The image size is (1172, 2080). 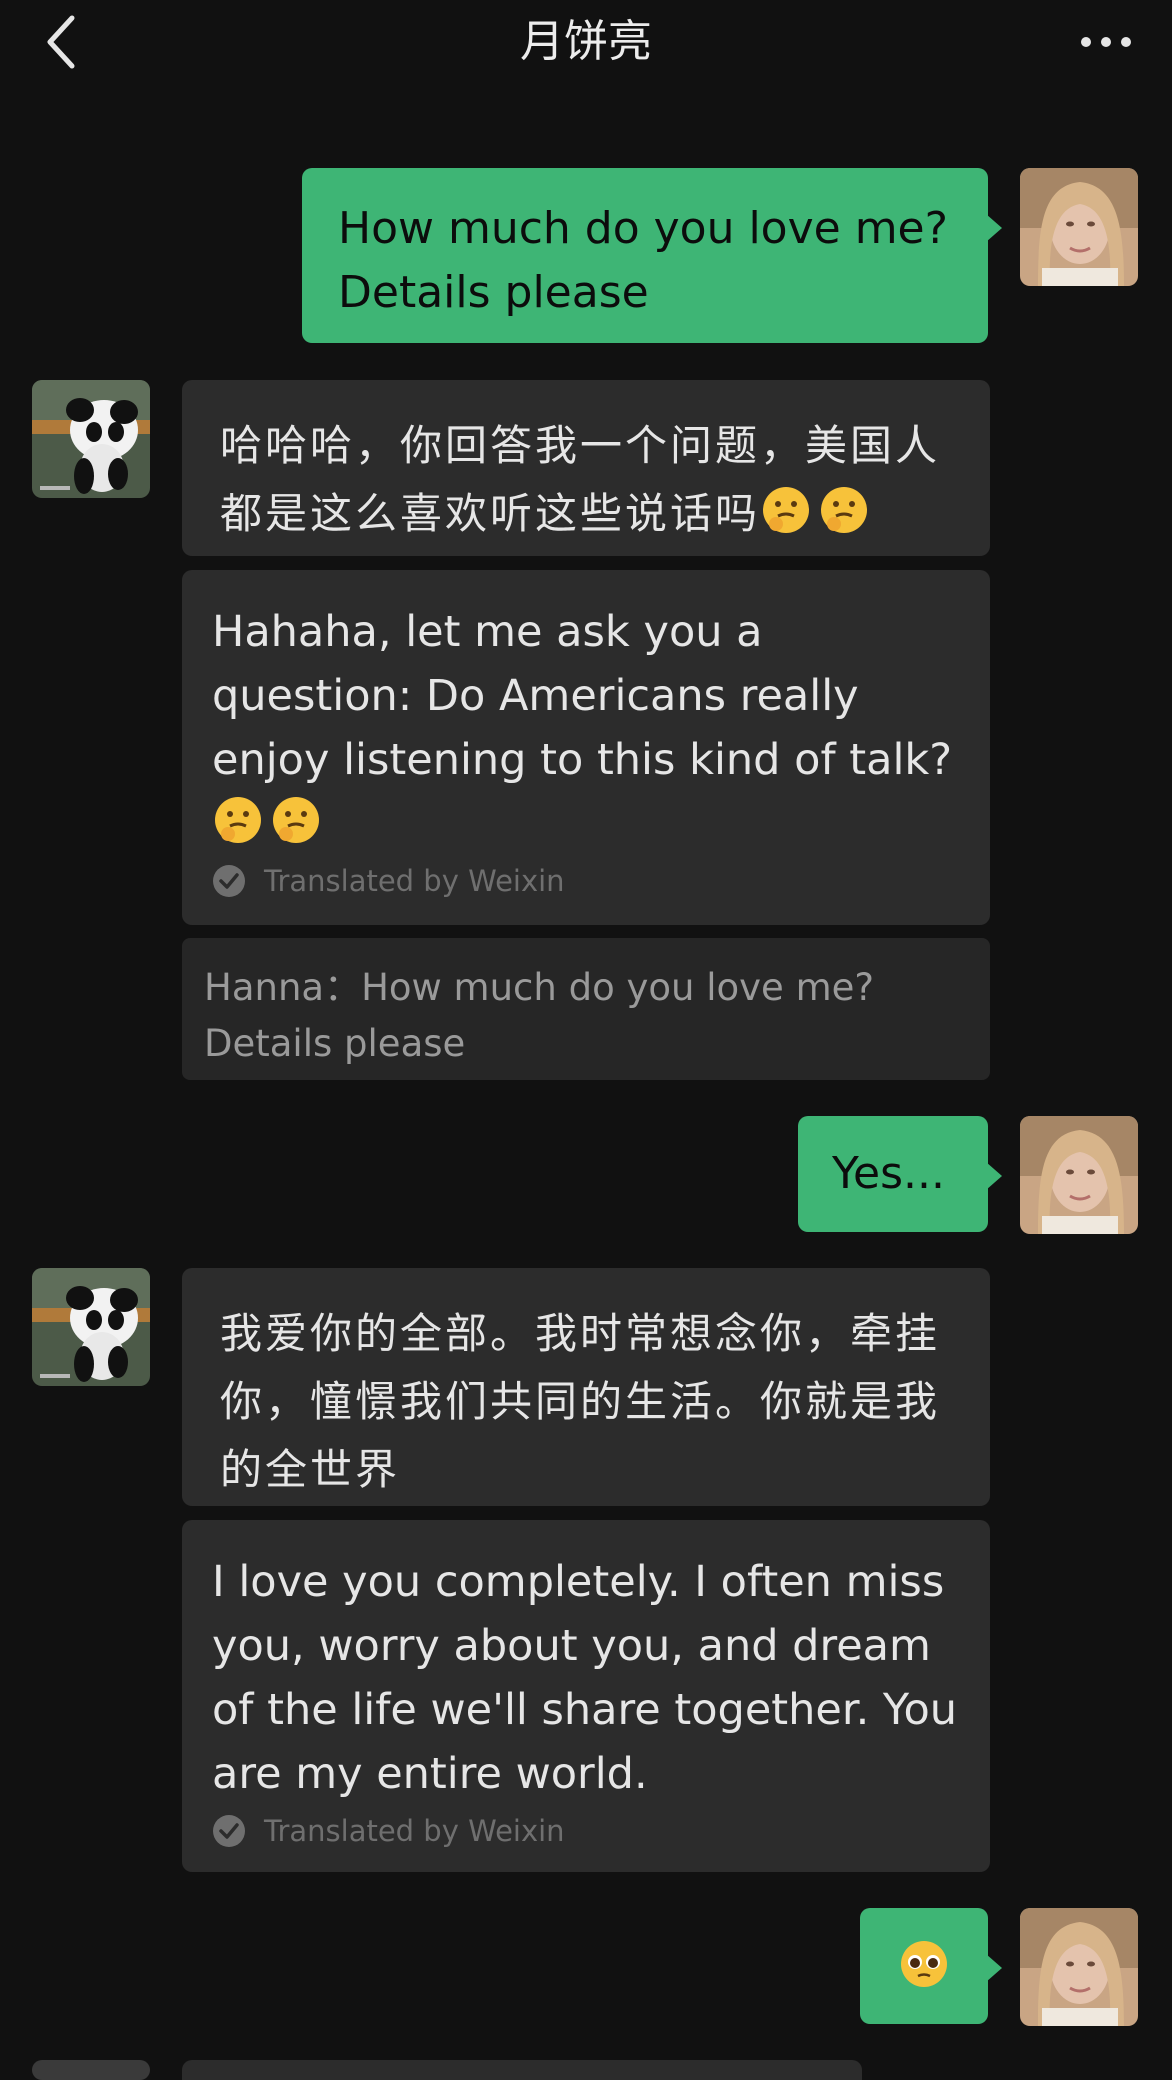 I want to click on message-text: How much do you love me? Details please, so click(x=643, y=260).